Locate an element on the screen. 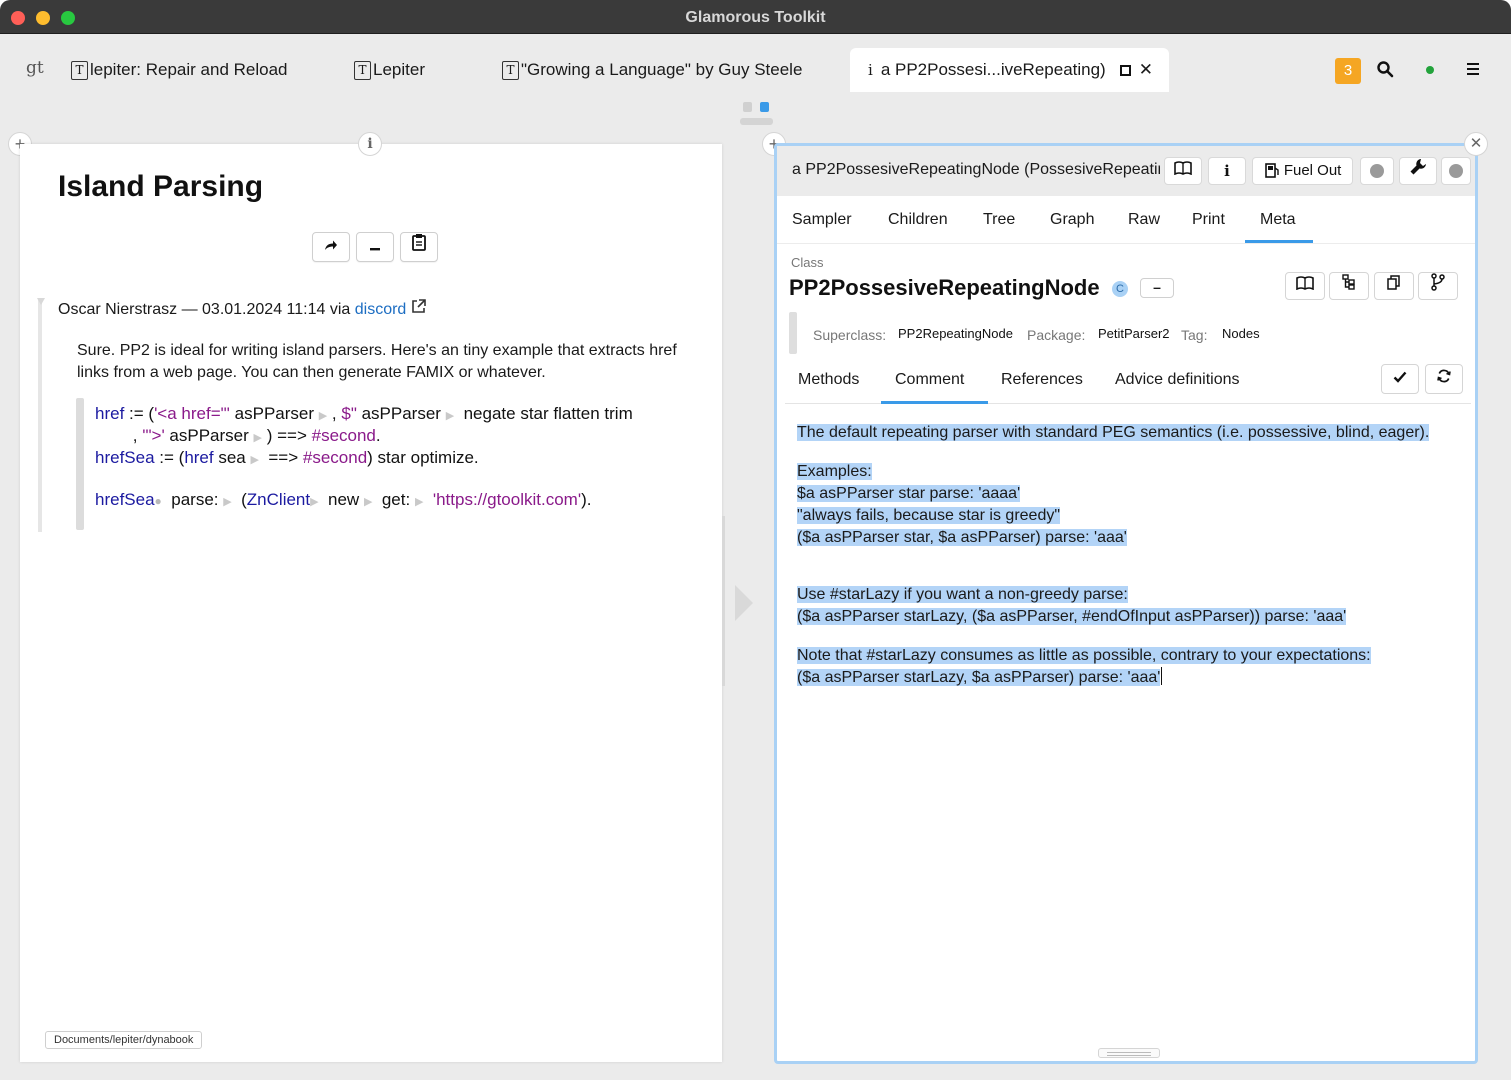  window-titlebar: Glamorous Toolkit is located at coordinates (755, 17).